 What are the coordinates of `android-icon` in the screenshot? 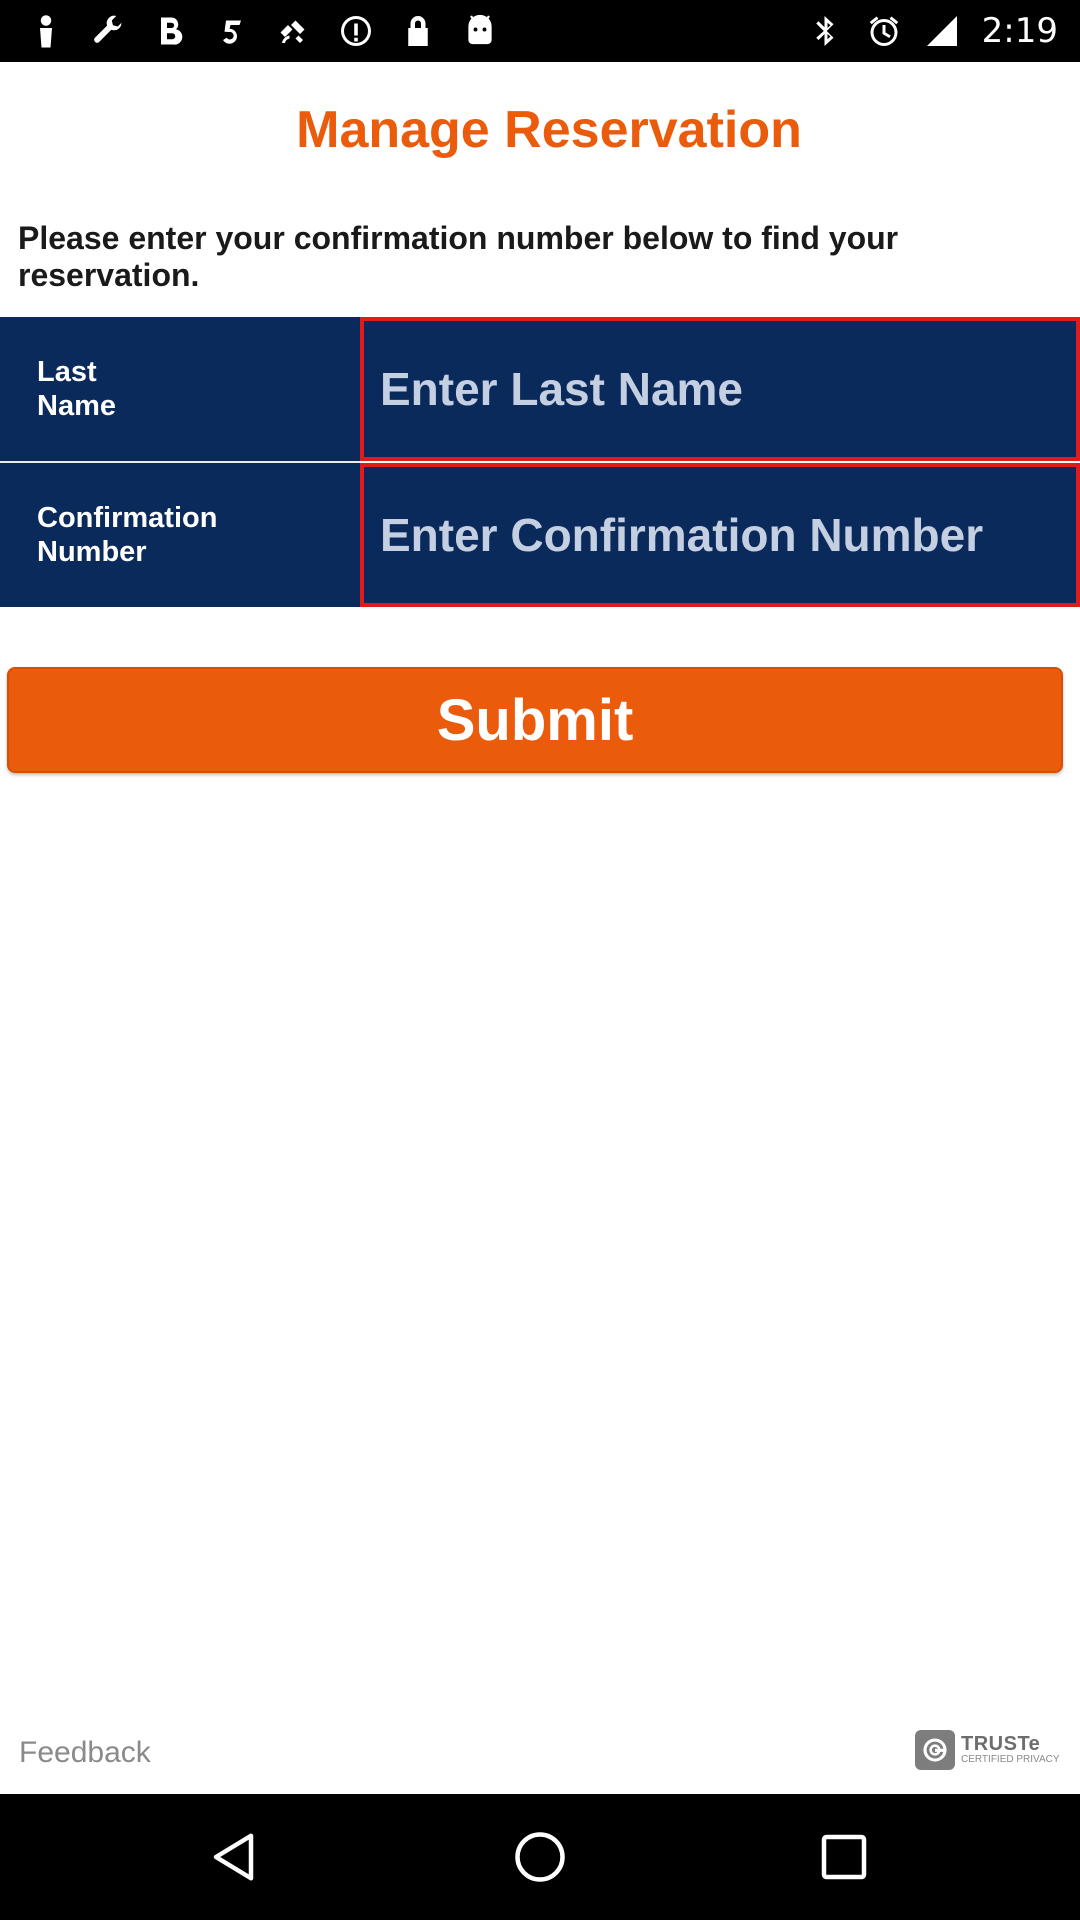 It's located at (480, 31).